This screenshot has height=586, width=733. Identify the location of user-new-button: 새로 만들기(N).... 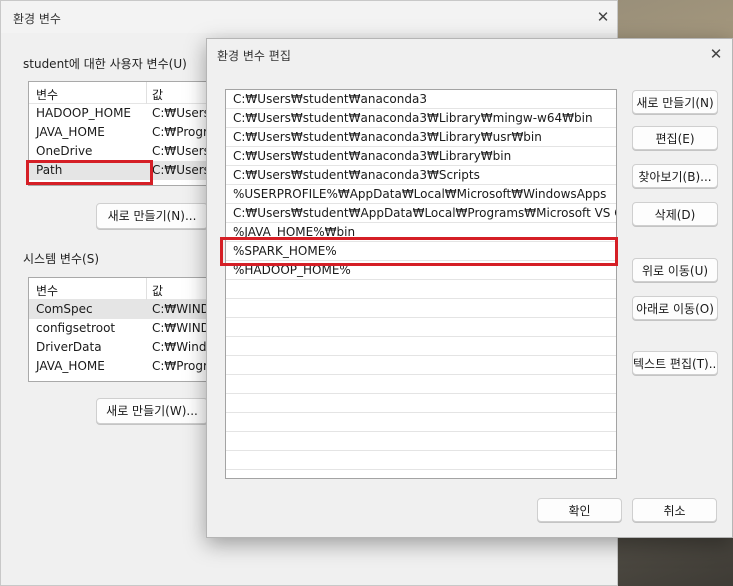
(152, 216).